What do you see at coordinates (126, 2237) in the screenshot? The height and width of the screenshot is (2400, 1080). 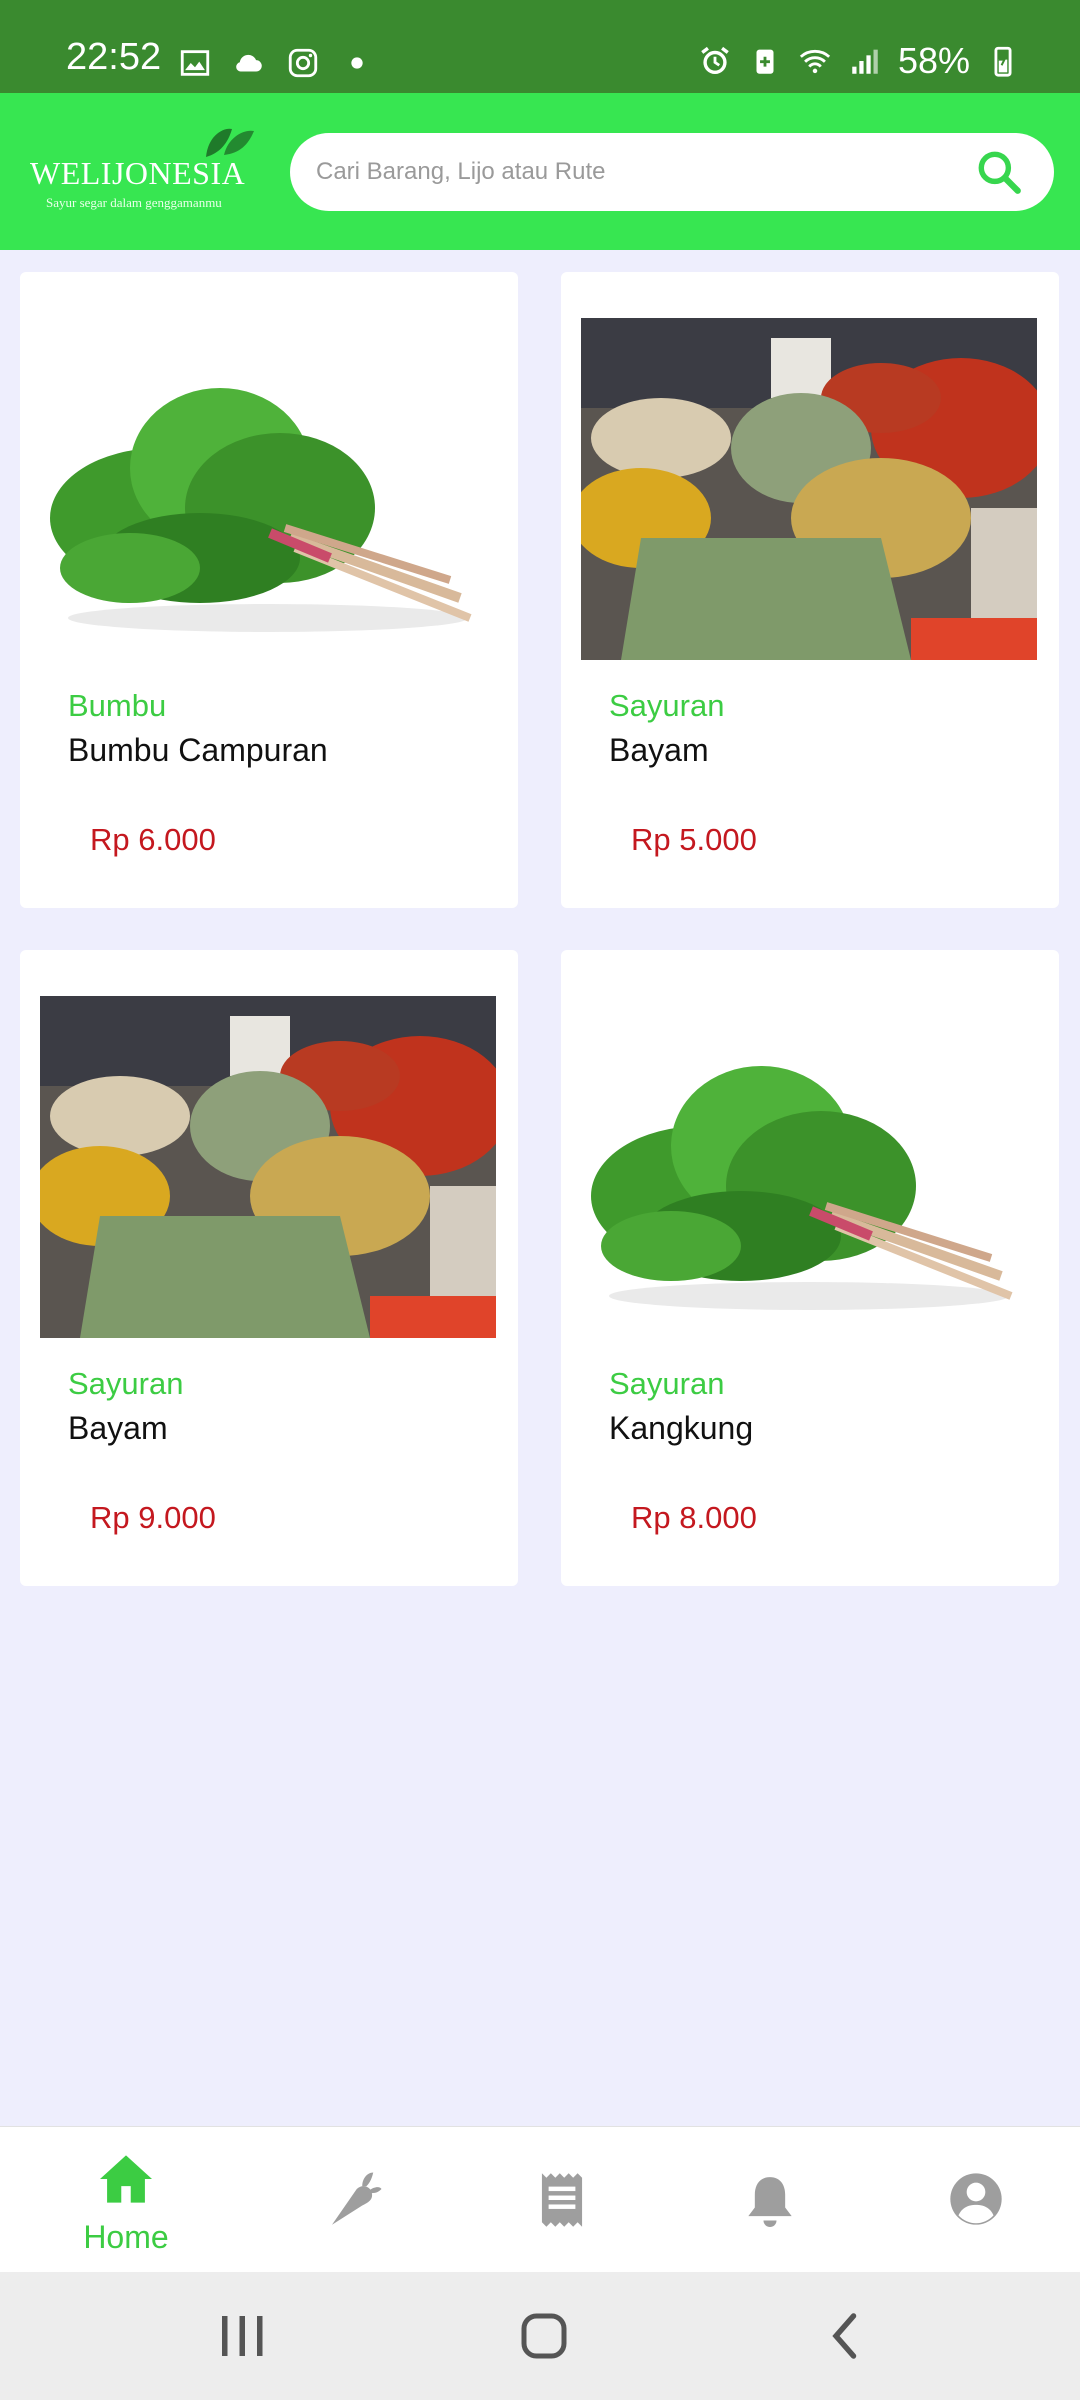 I see `nav-label-home: Home` at bounding box center [126, 2237].